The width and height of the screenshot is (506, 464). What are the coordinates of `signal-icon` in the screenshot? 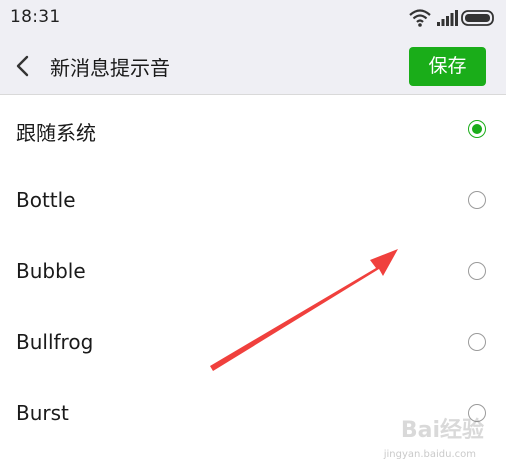 It's located at (447, 18).